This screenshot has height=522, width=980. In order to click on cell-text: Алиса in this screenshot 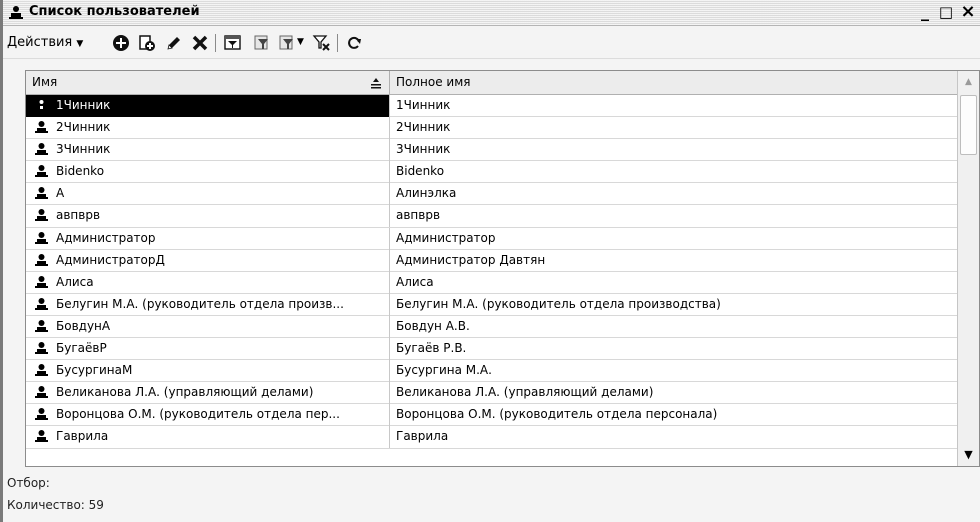, I will do `click(75, 281)`.